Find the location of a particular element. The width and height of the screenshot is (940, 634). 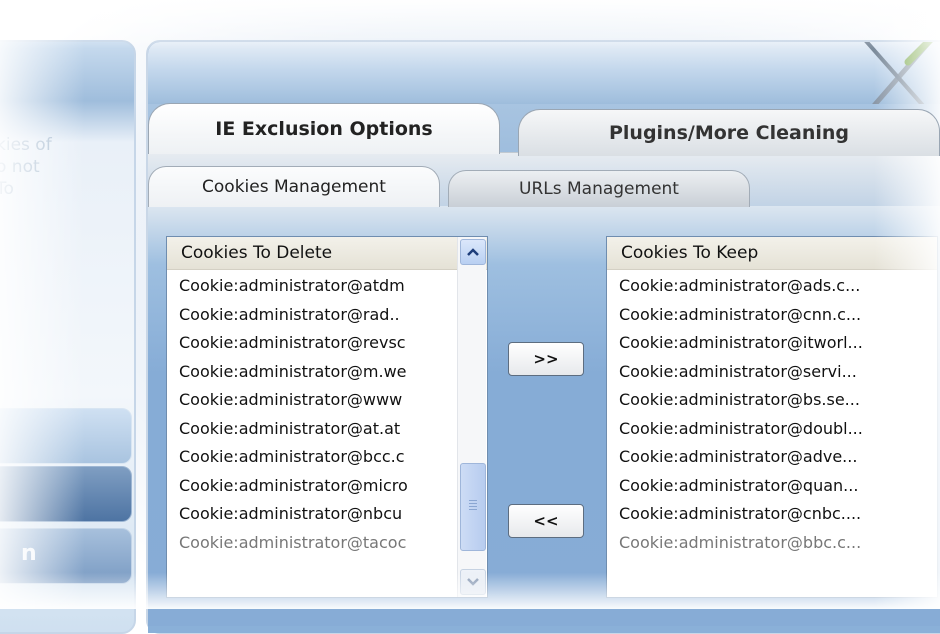

button-label: << is located at coordinates (546, 521).